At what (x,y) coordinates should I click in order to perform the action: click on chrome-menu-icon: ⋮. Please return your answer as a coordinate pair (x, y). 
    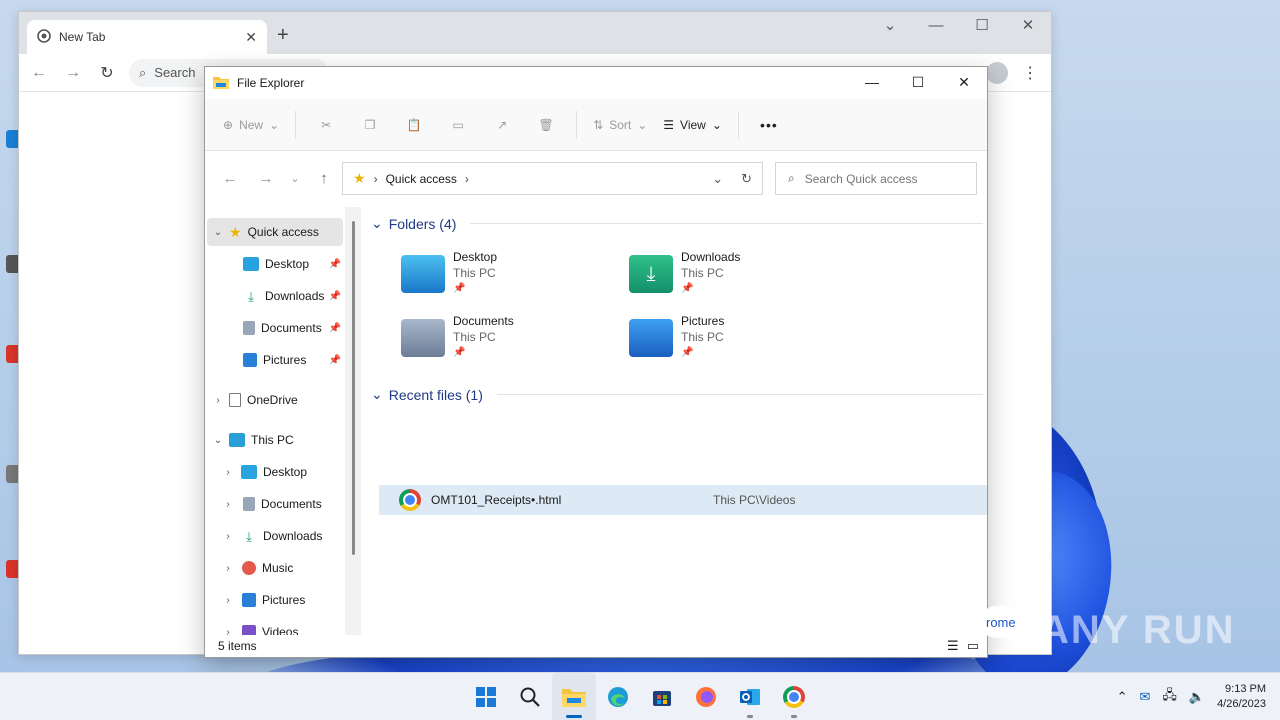
    Looking at the image, I should click on (1030, 73).